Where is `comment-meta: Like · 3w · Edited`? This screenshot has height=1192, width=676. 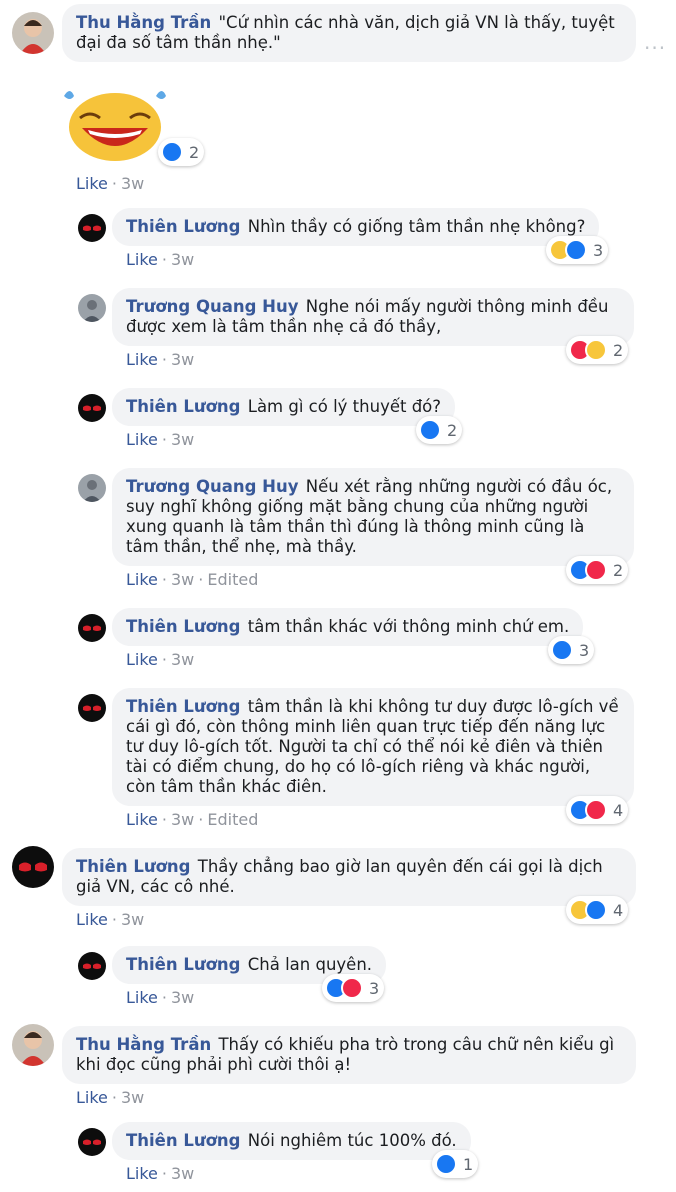 comment-meta: Like · 3w · Edited is located at coordinates (192, 579).